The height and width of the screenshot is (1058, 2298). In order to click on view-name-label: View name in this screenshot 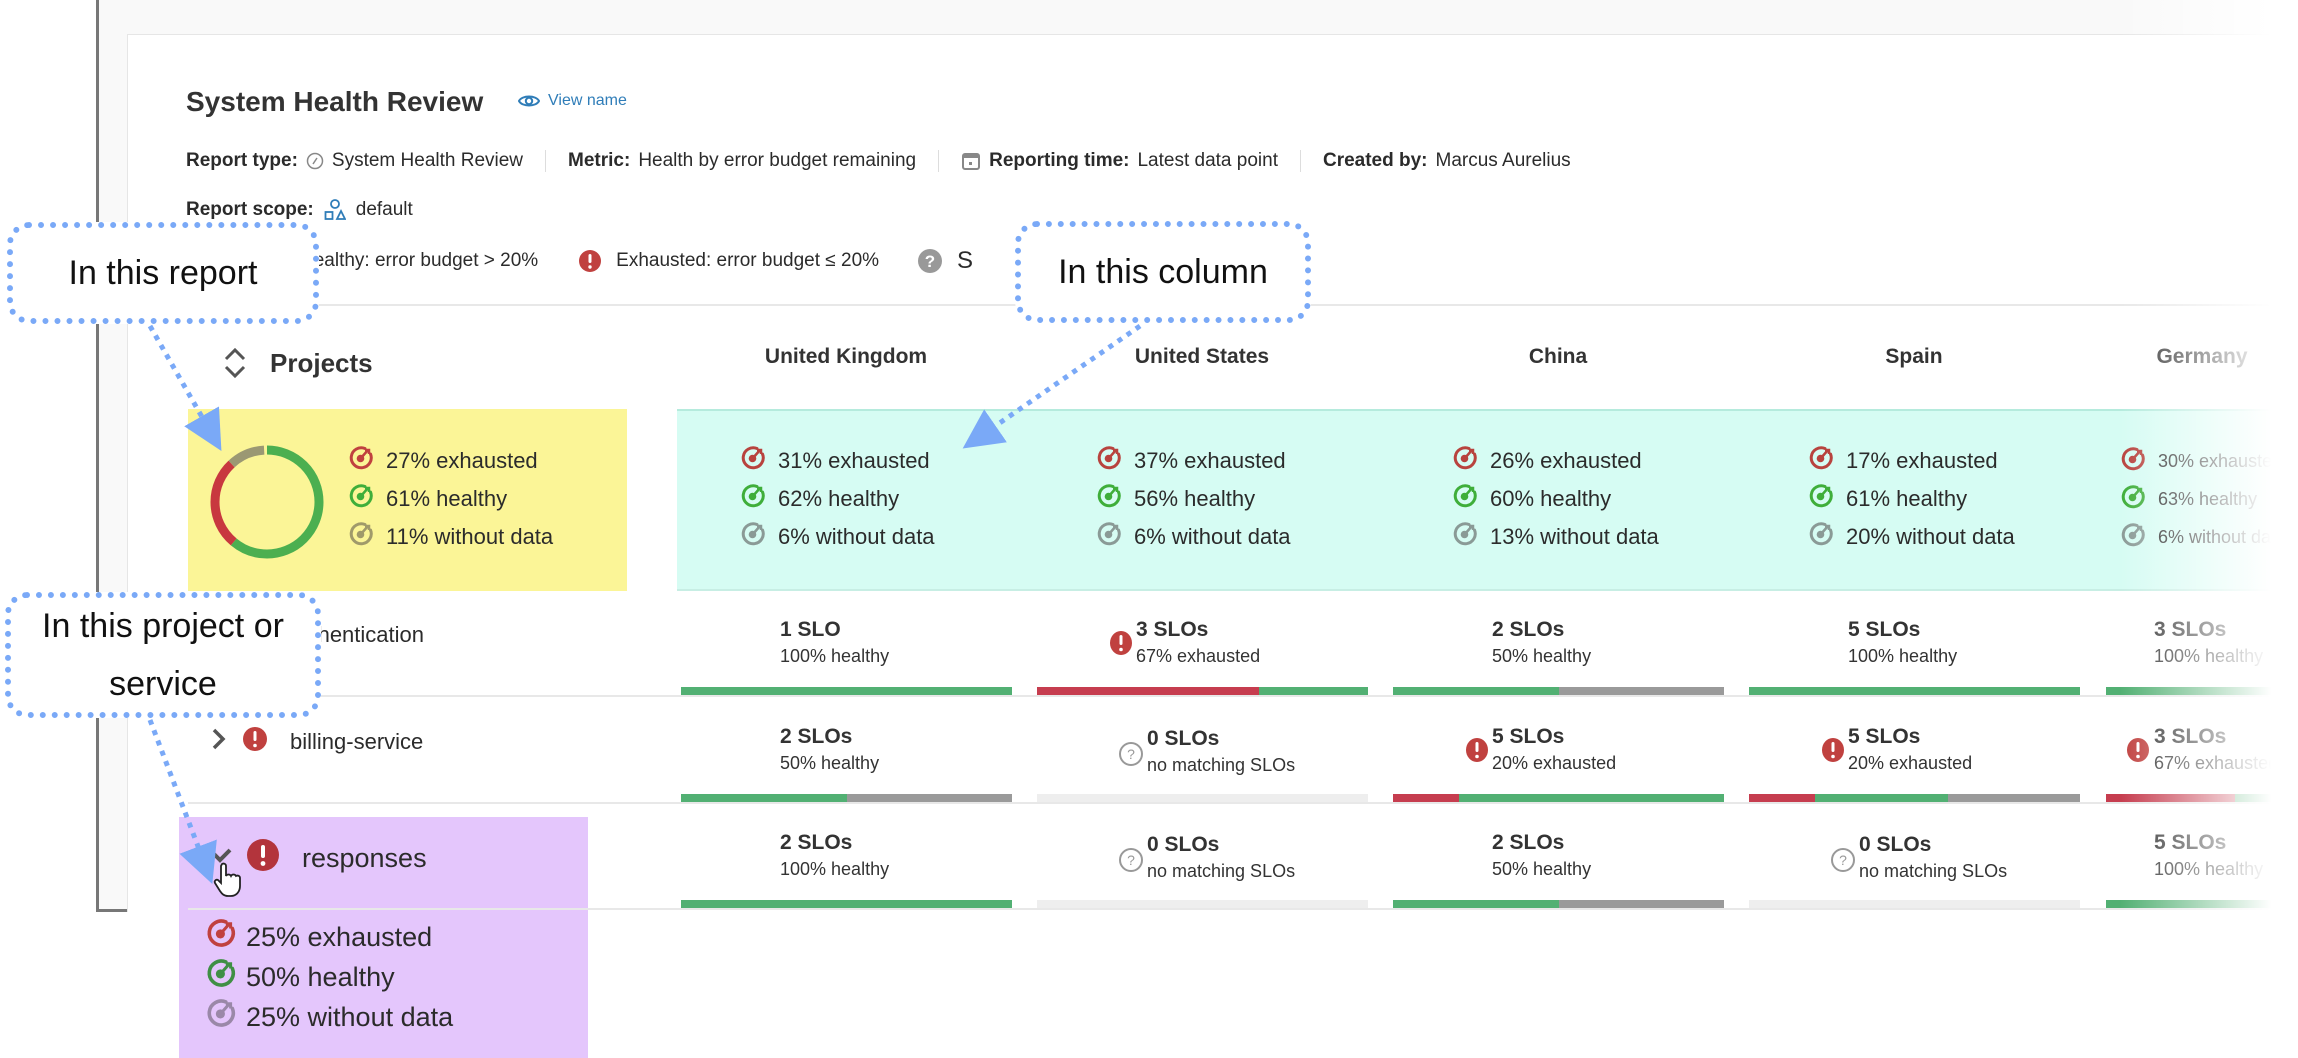, I will do `click(587, 100)`.